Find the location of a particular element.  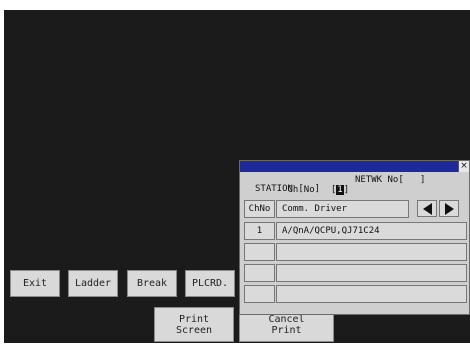

table-row-1-driver: A/QnA/QCPU,QJ71C24 is located at coordinates (371, 231).